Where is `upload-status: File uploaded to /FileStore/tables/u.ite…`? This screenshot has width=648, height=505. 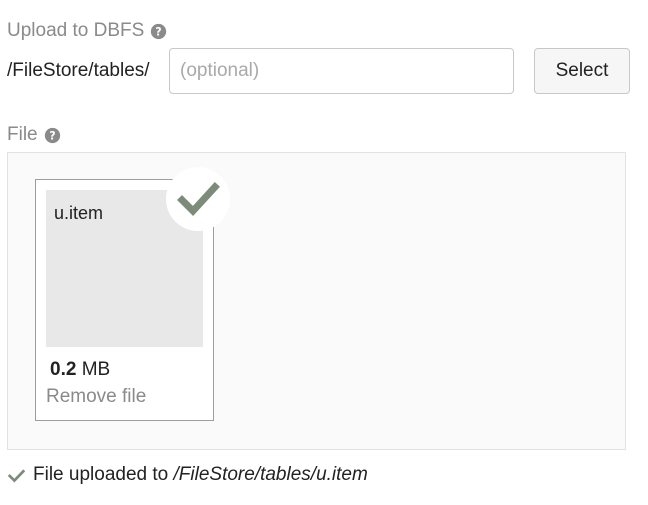 upload-status: File uploaded to /FileStore/tables/u.ite… is located at coordinates (188, 475).